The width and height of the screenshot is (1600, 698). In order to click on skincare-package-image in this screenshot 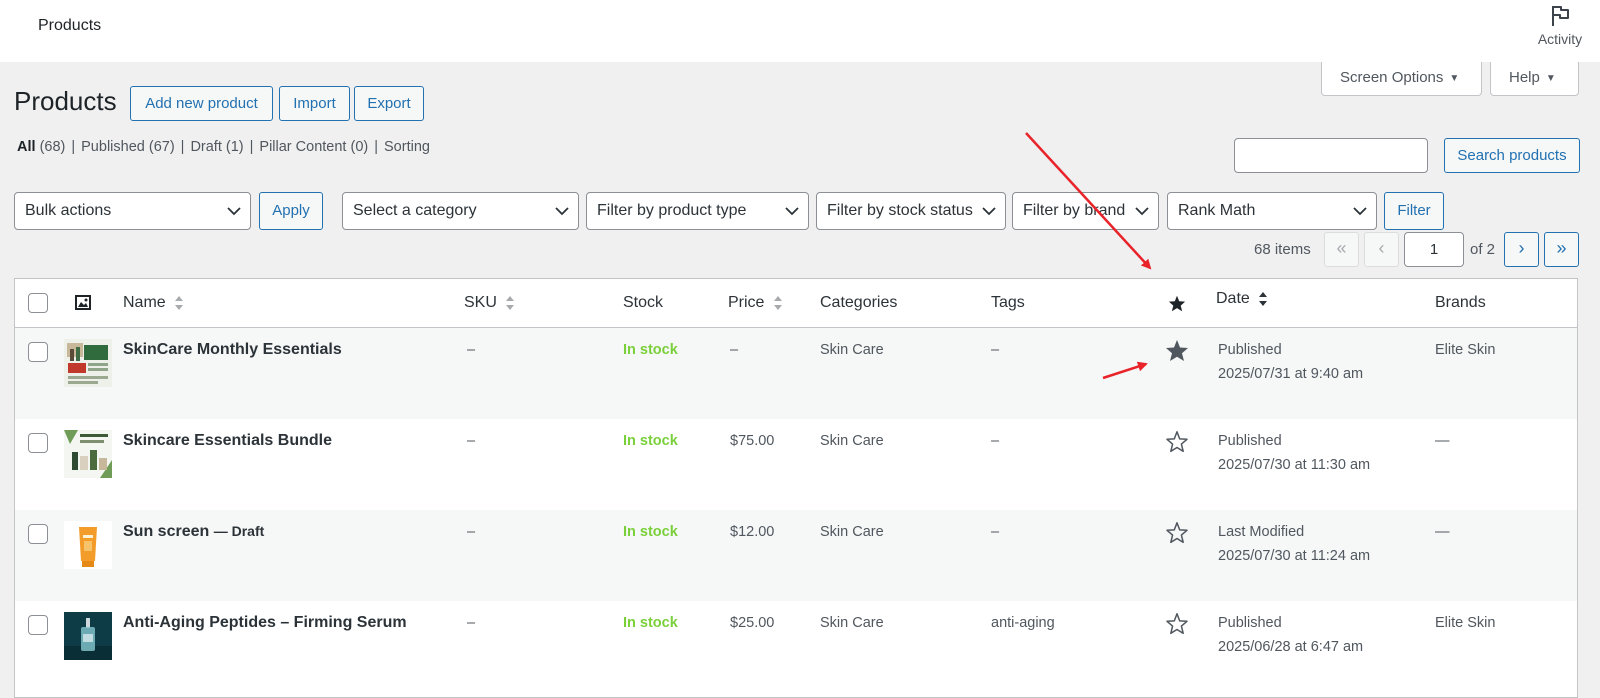, I will do `click(88, 363)`.